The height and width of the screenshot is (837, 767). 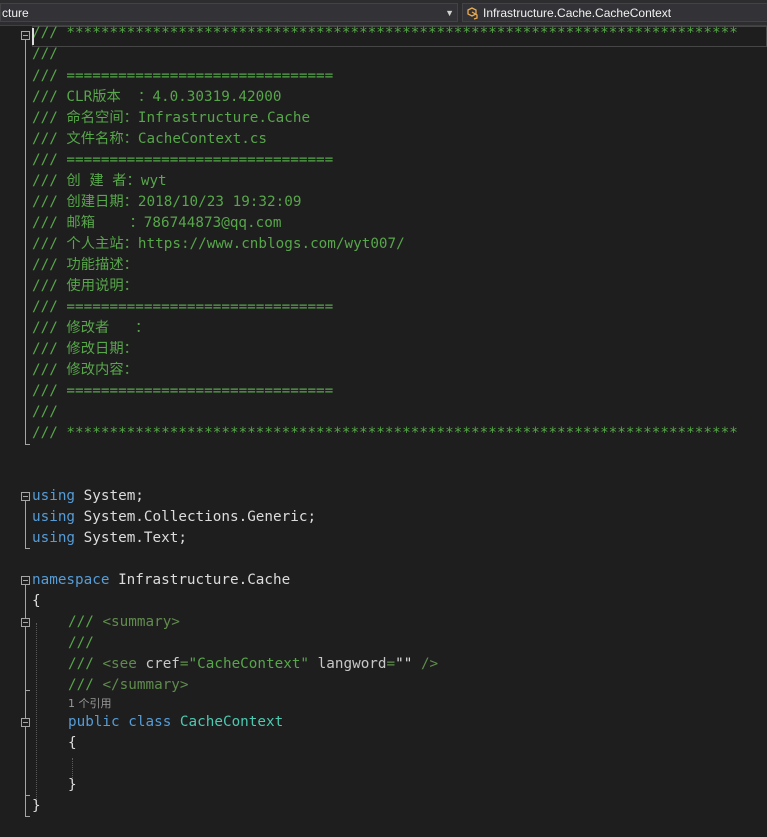 I want to click on type-dropdown-label: Infrastructure.Cache.CacheContext, so click(x=577, y=13).